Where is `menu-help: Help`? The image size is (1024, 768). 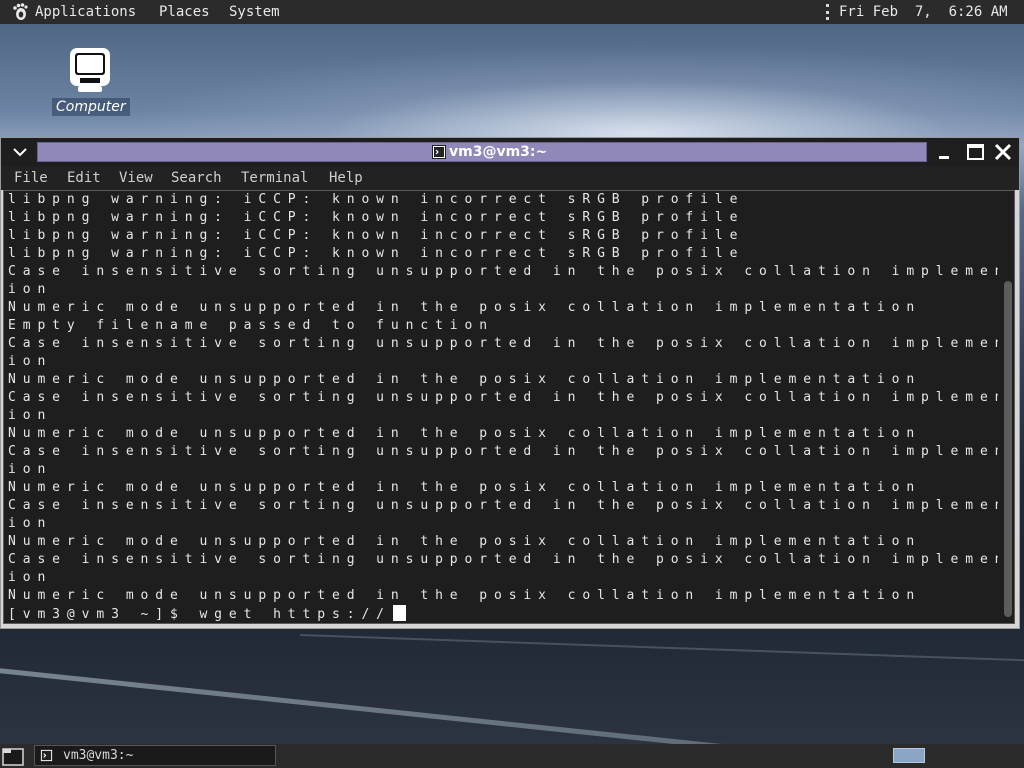
menu-help: Help is located at coordinates (346, 178).